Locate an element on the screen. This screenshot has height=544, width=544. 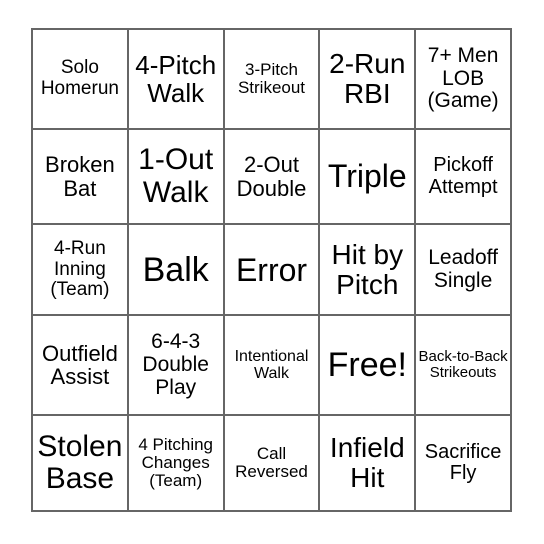
bingo-cell-label: Intentional Walk is located at coordinates (271, 365).